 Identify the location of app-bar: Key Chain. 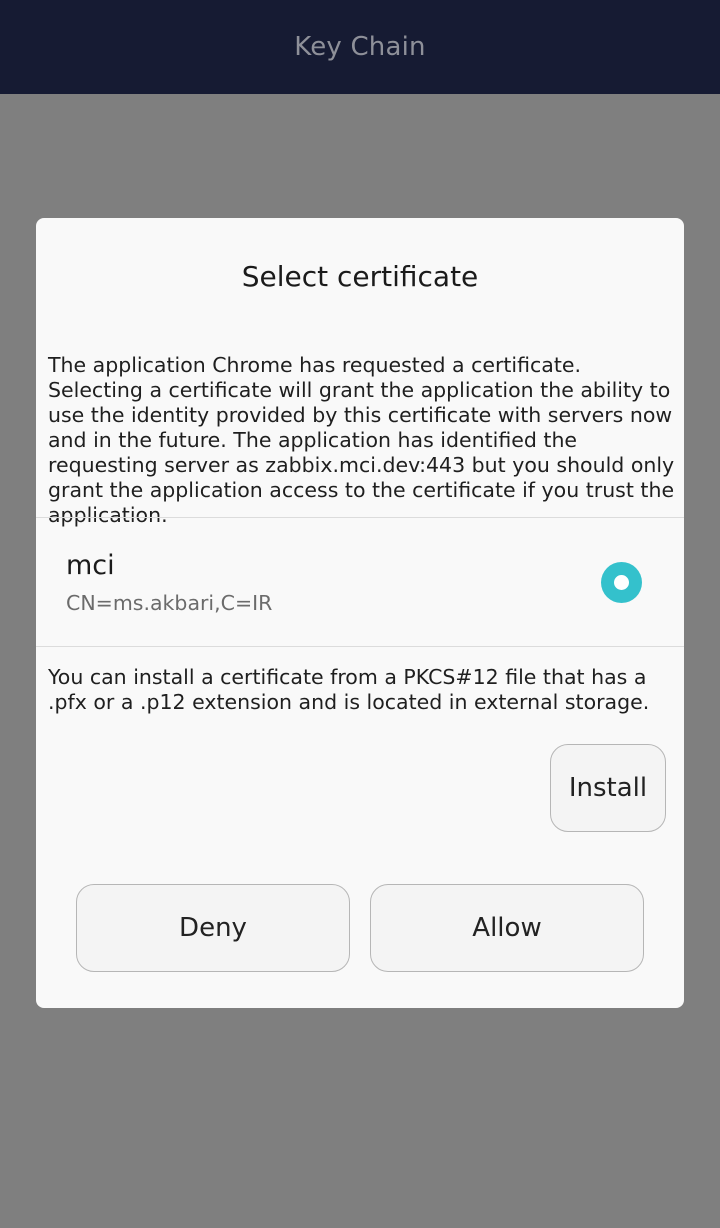
(360, 47).